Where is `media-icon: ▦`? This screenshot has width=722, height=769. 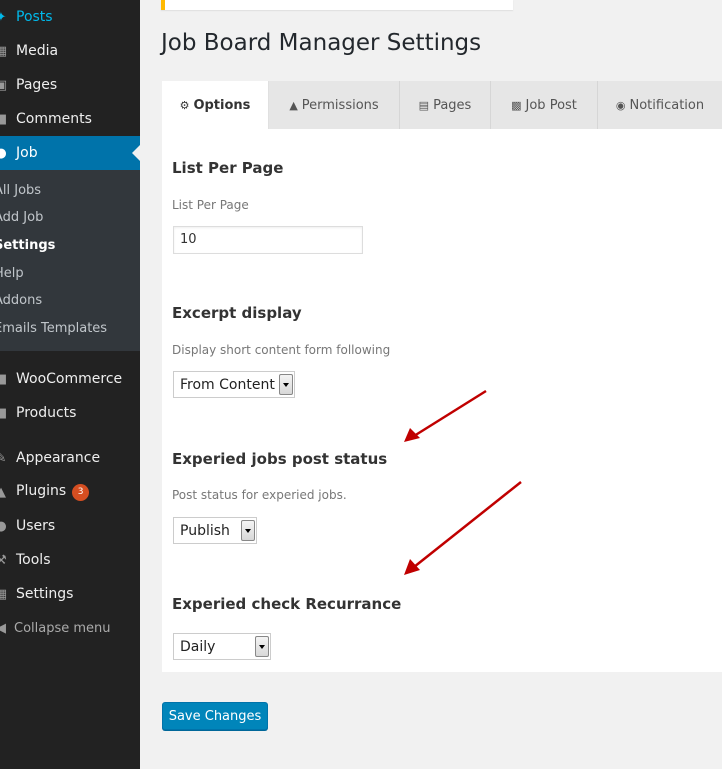
media-icon: ▦ is located at coordinates (4, 51).